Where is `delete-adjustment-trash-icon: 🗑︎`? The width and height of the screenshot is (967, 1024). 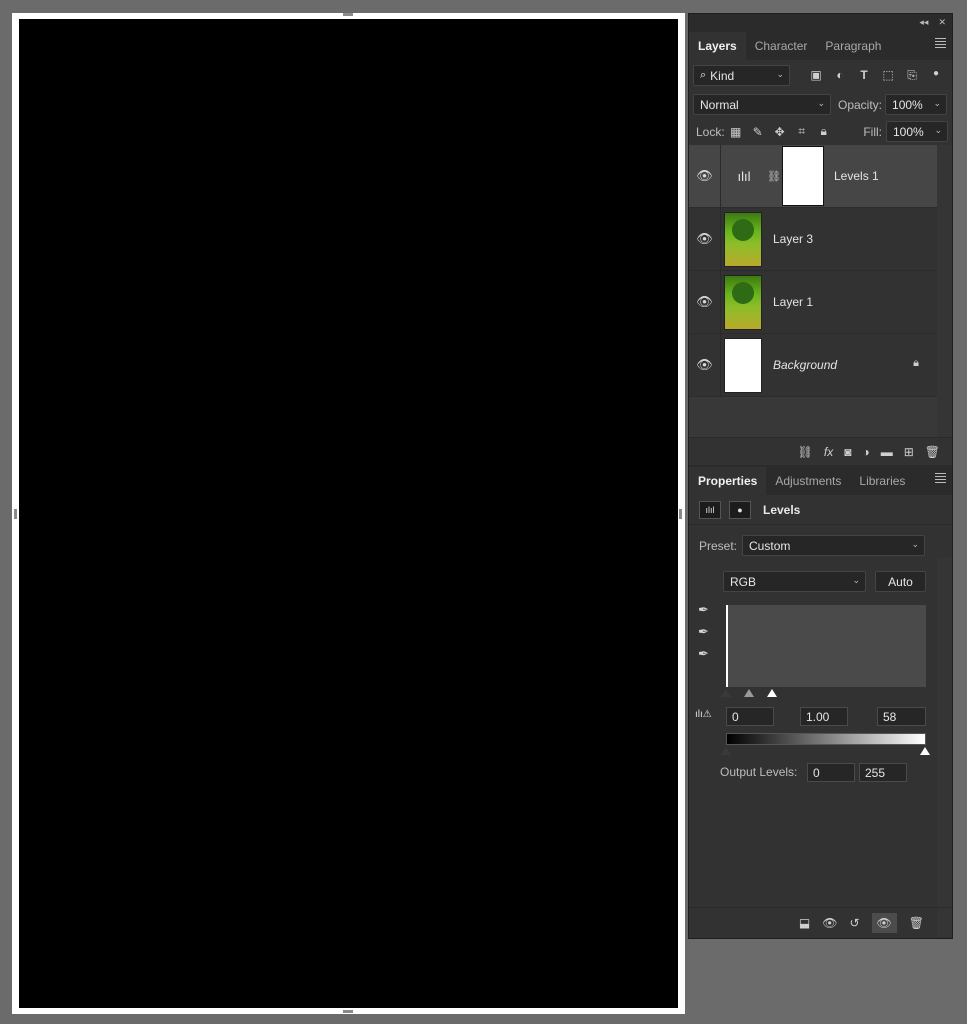 delete-adjustment-trash-icon: 🗑︎ is located at coordinates (916, 923).